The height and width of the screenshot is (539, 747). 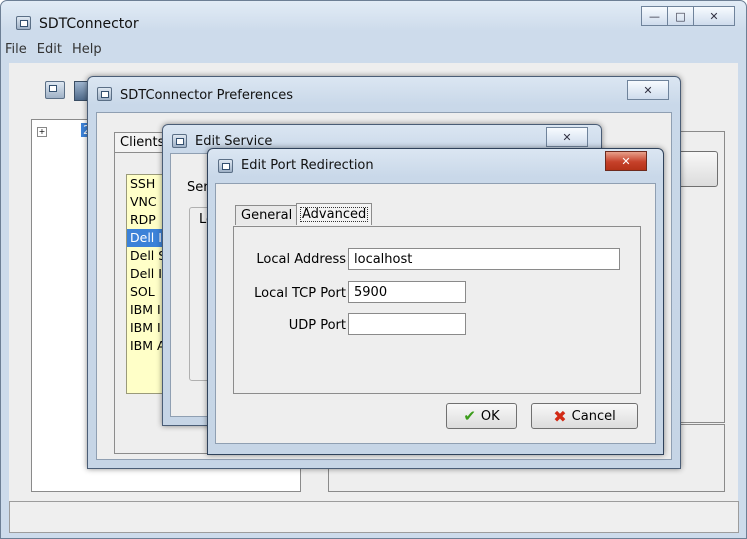 What do you see at coordinates (374, 517) in the screenshot?
I see `status-bar` at bounding box center [374, 517].